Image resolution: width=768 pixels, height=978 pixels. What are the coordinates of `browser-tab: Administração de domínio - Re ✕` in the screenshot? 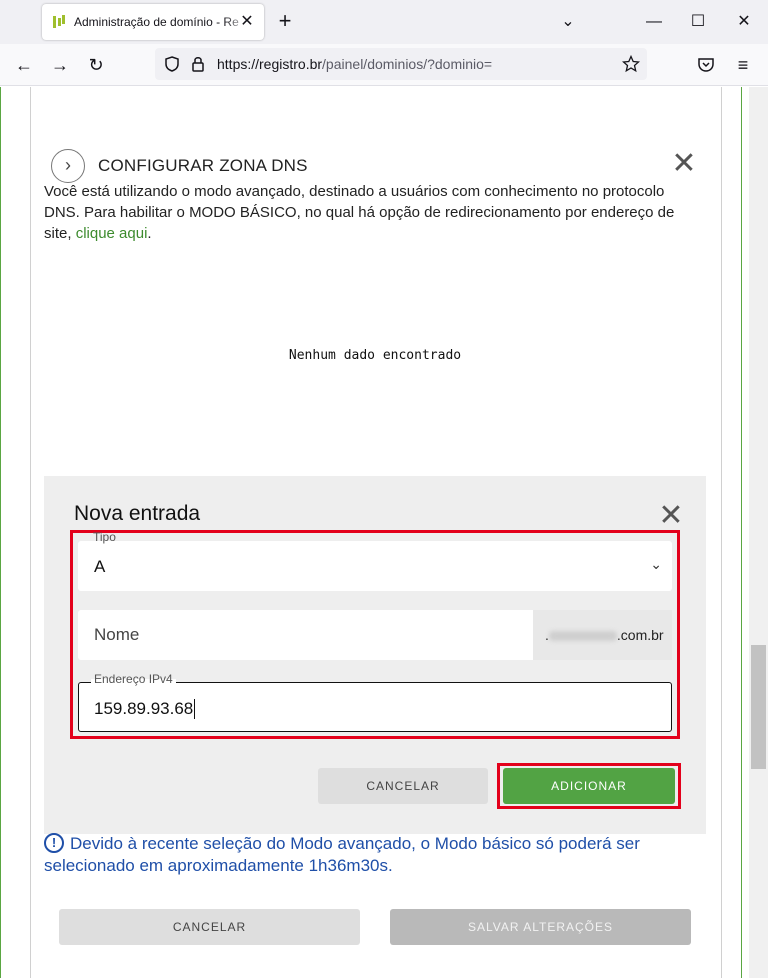 It's located at (153, 22).